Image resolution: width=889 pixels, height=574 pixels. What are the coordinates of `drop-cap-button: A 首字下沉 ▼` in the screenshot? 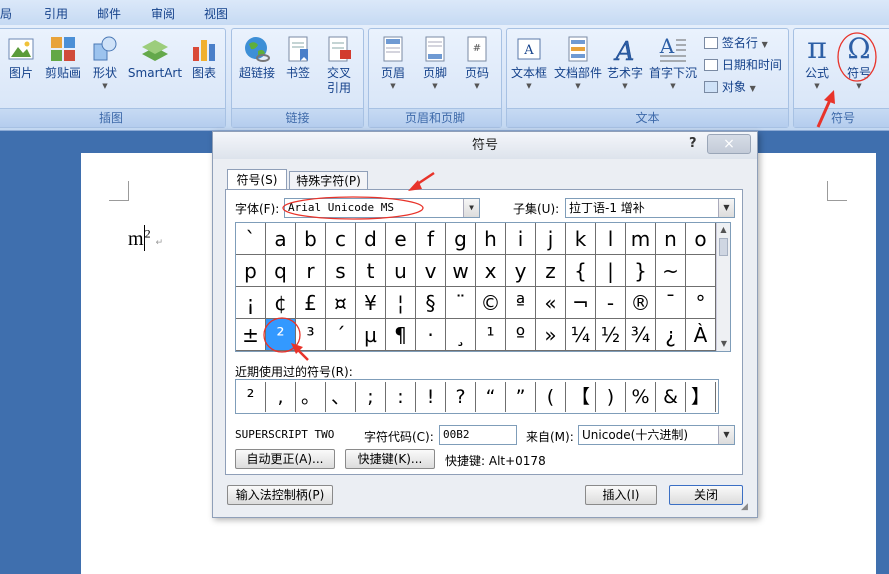 It's located at (673, 61).